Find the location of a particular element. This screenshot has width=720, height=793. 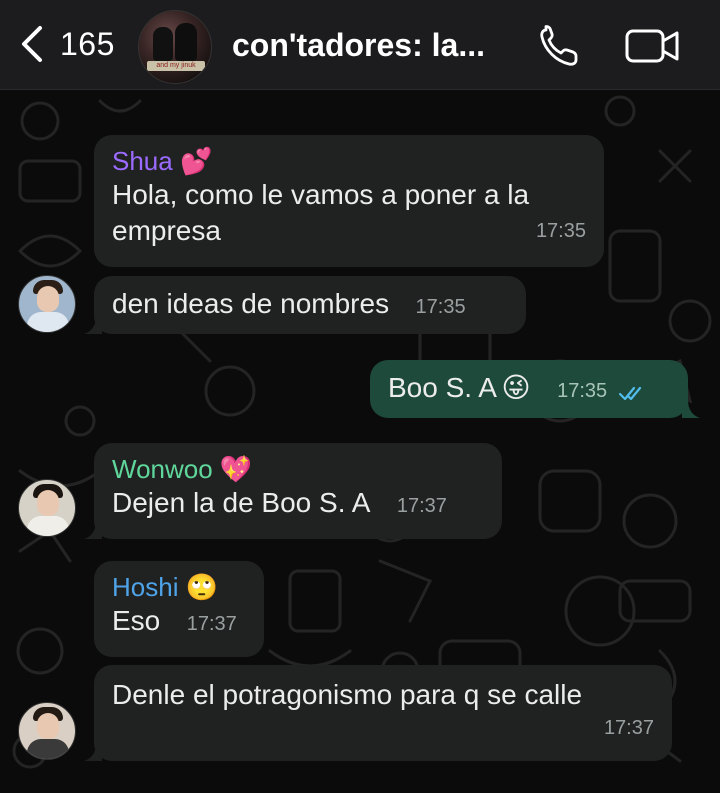

group-avatar: and my jinuk is located at coordinates (175, 47).